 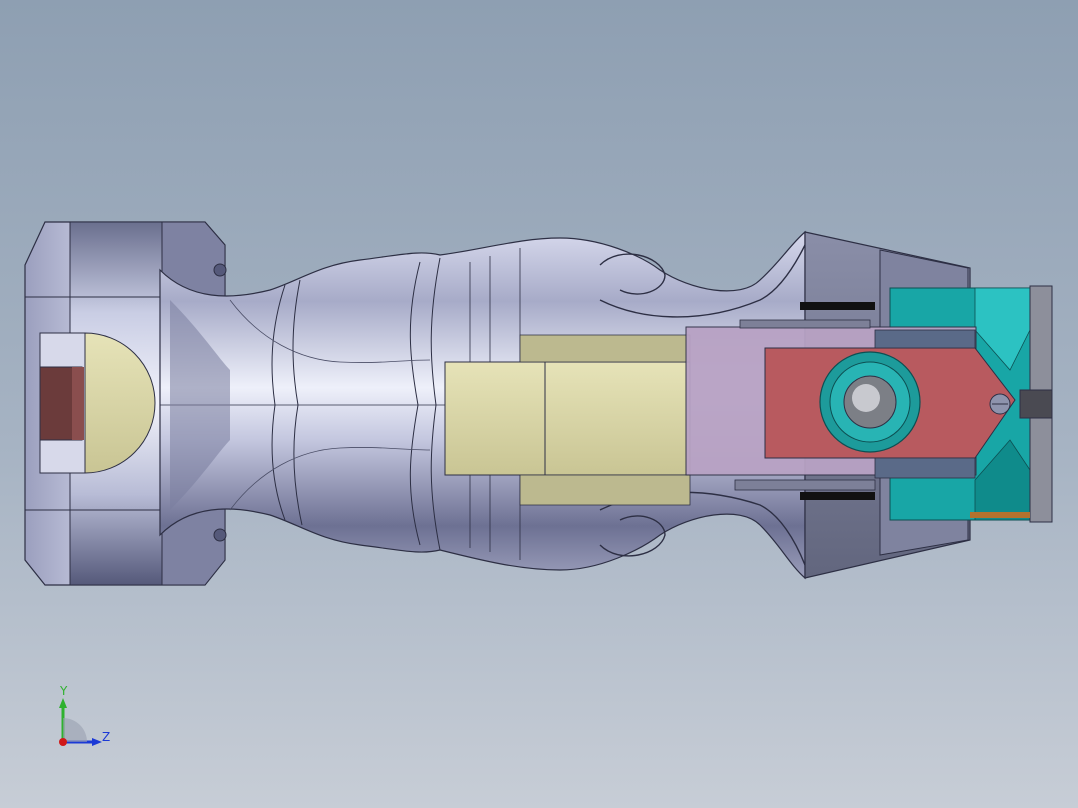 I want to click on z-axis-label: Z, so click(x=106, y=737).